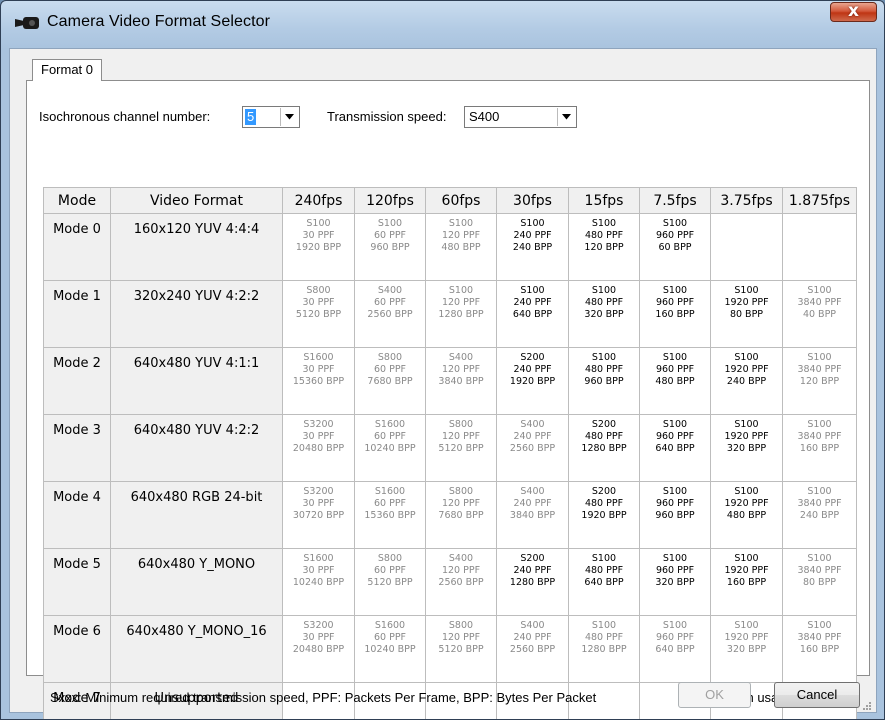 The width and height of the screenshot is (885, 720). Describe the element at coordinates (675, 649) in the screenshot. I see `format-cell-unsupported: S100 960 PPF 640 BPP` at that location.